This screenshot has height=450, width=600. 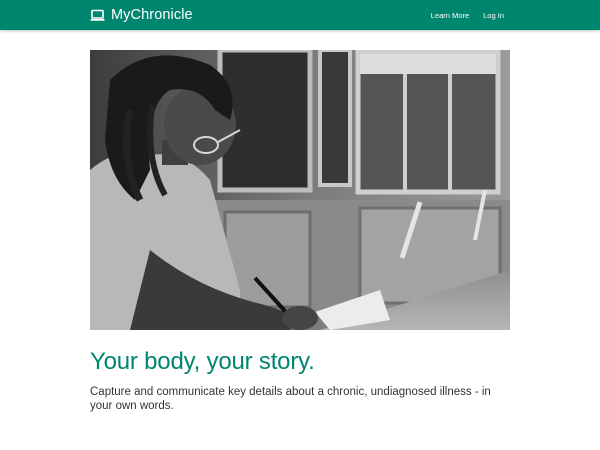 I want to click on hero-headline: Your body, your story., so click(x=202, y=361).